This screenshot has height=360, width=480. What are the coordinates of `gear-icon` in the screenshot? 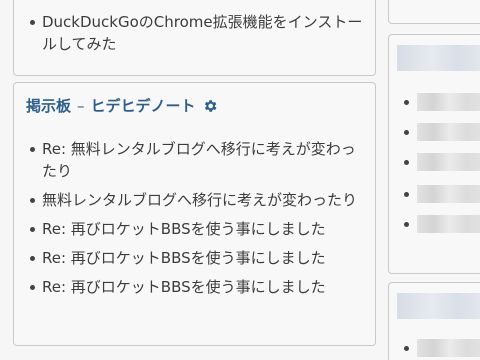 It's located at (210, 106).